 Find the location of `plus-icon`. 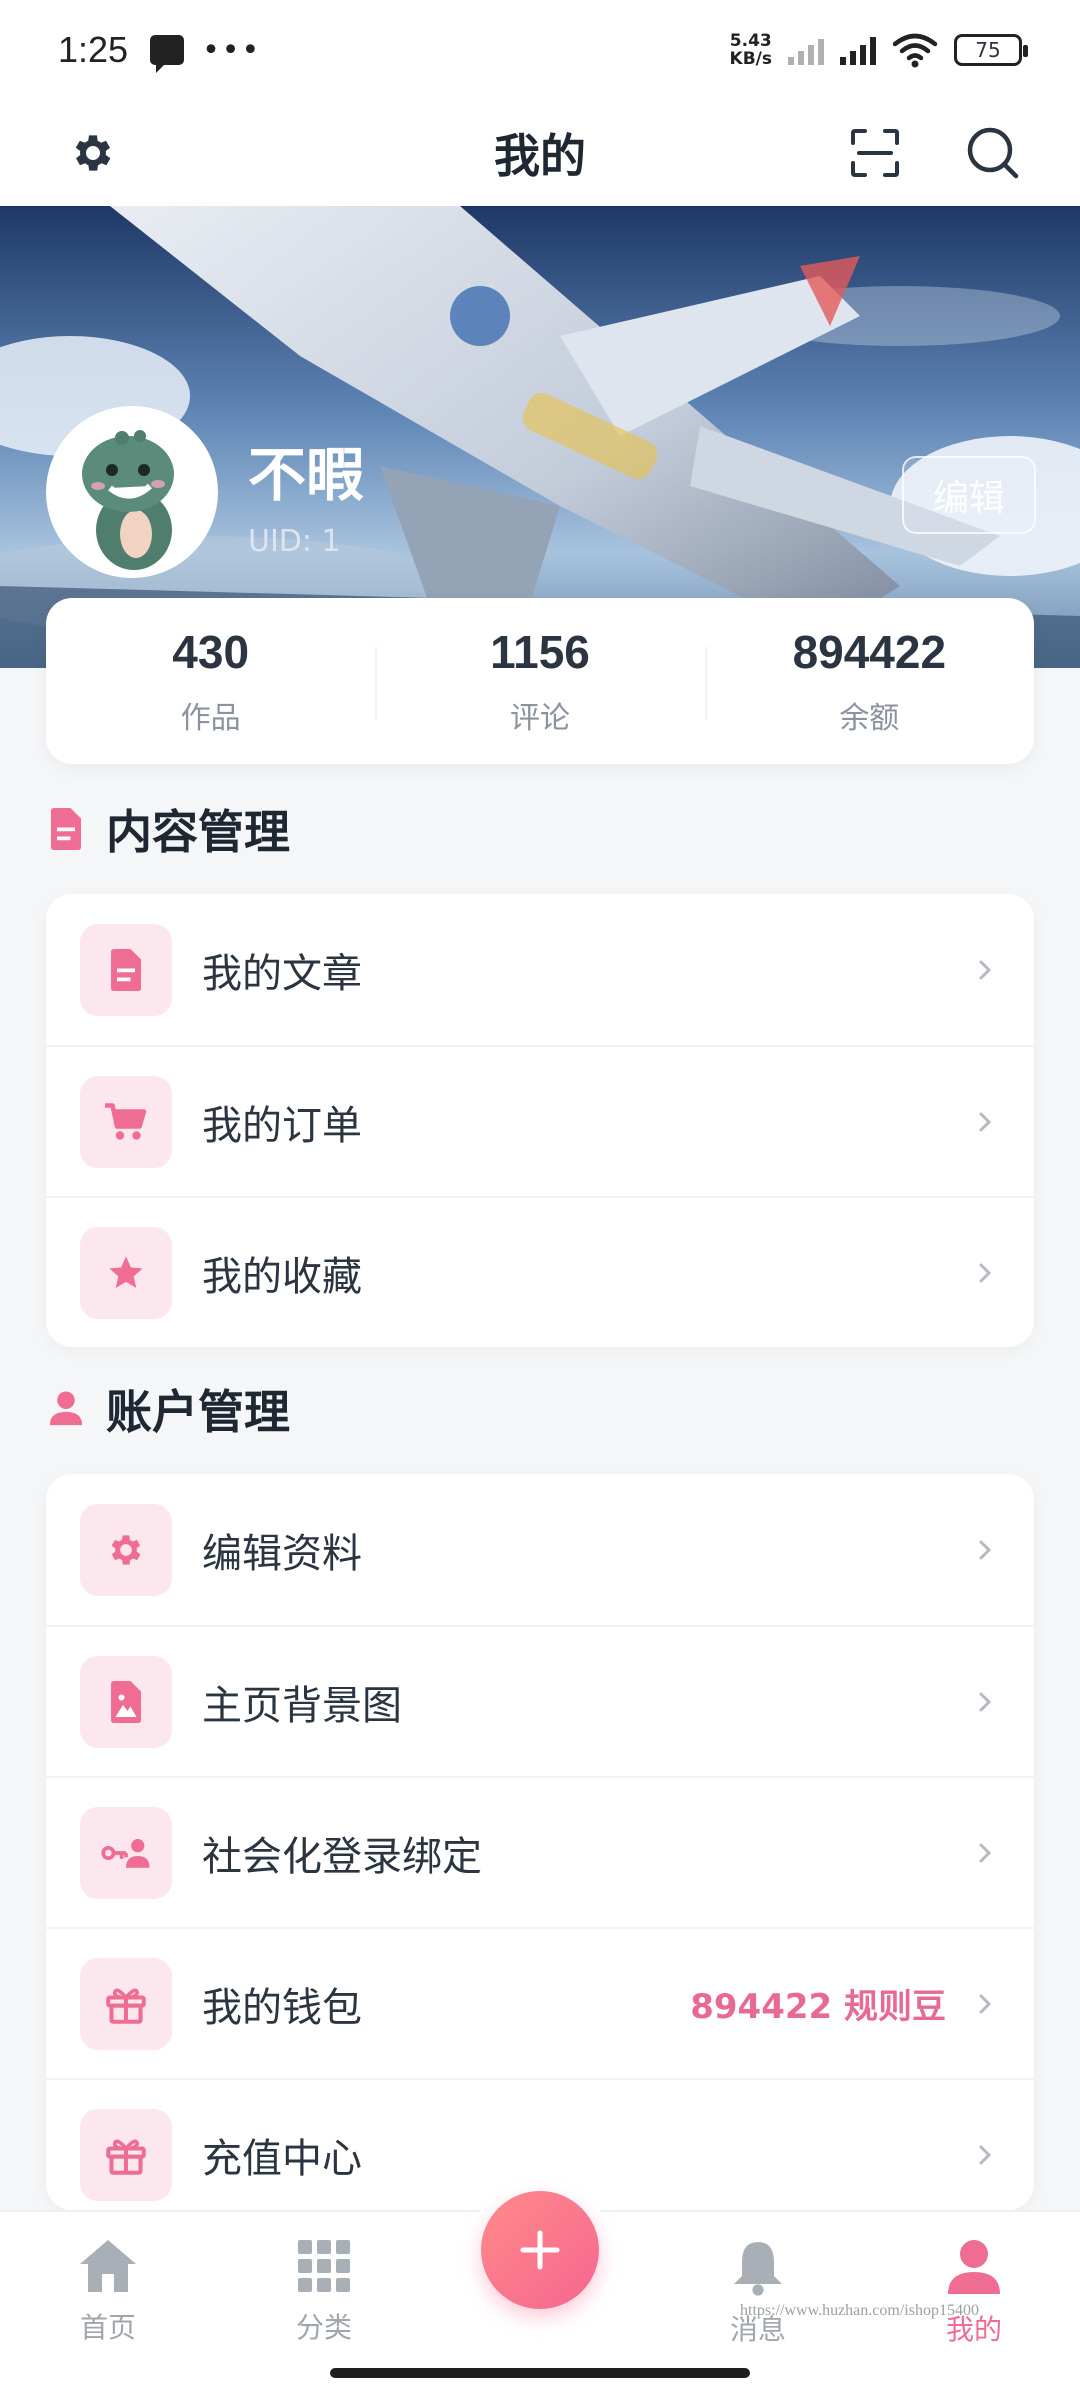

plus-icon is located at coordinates (540, 2250).